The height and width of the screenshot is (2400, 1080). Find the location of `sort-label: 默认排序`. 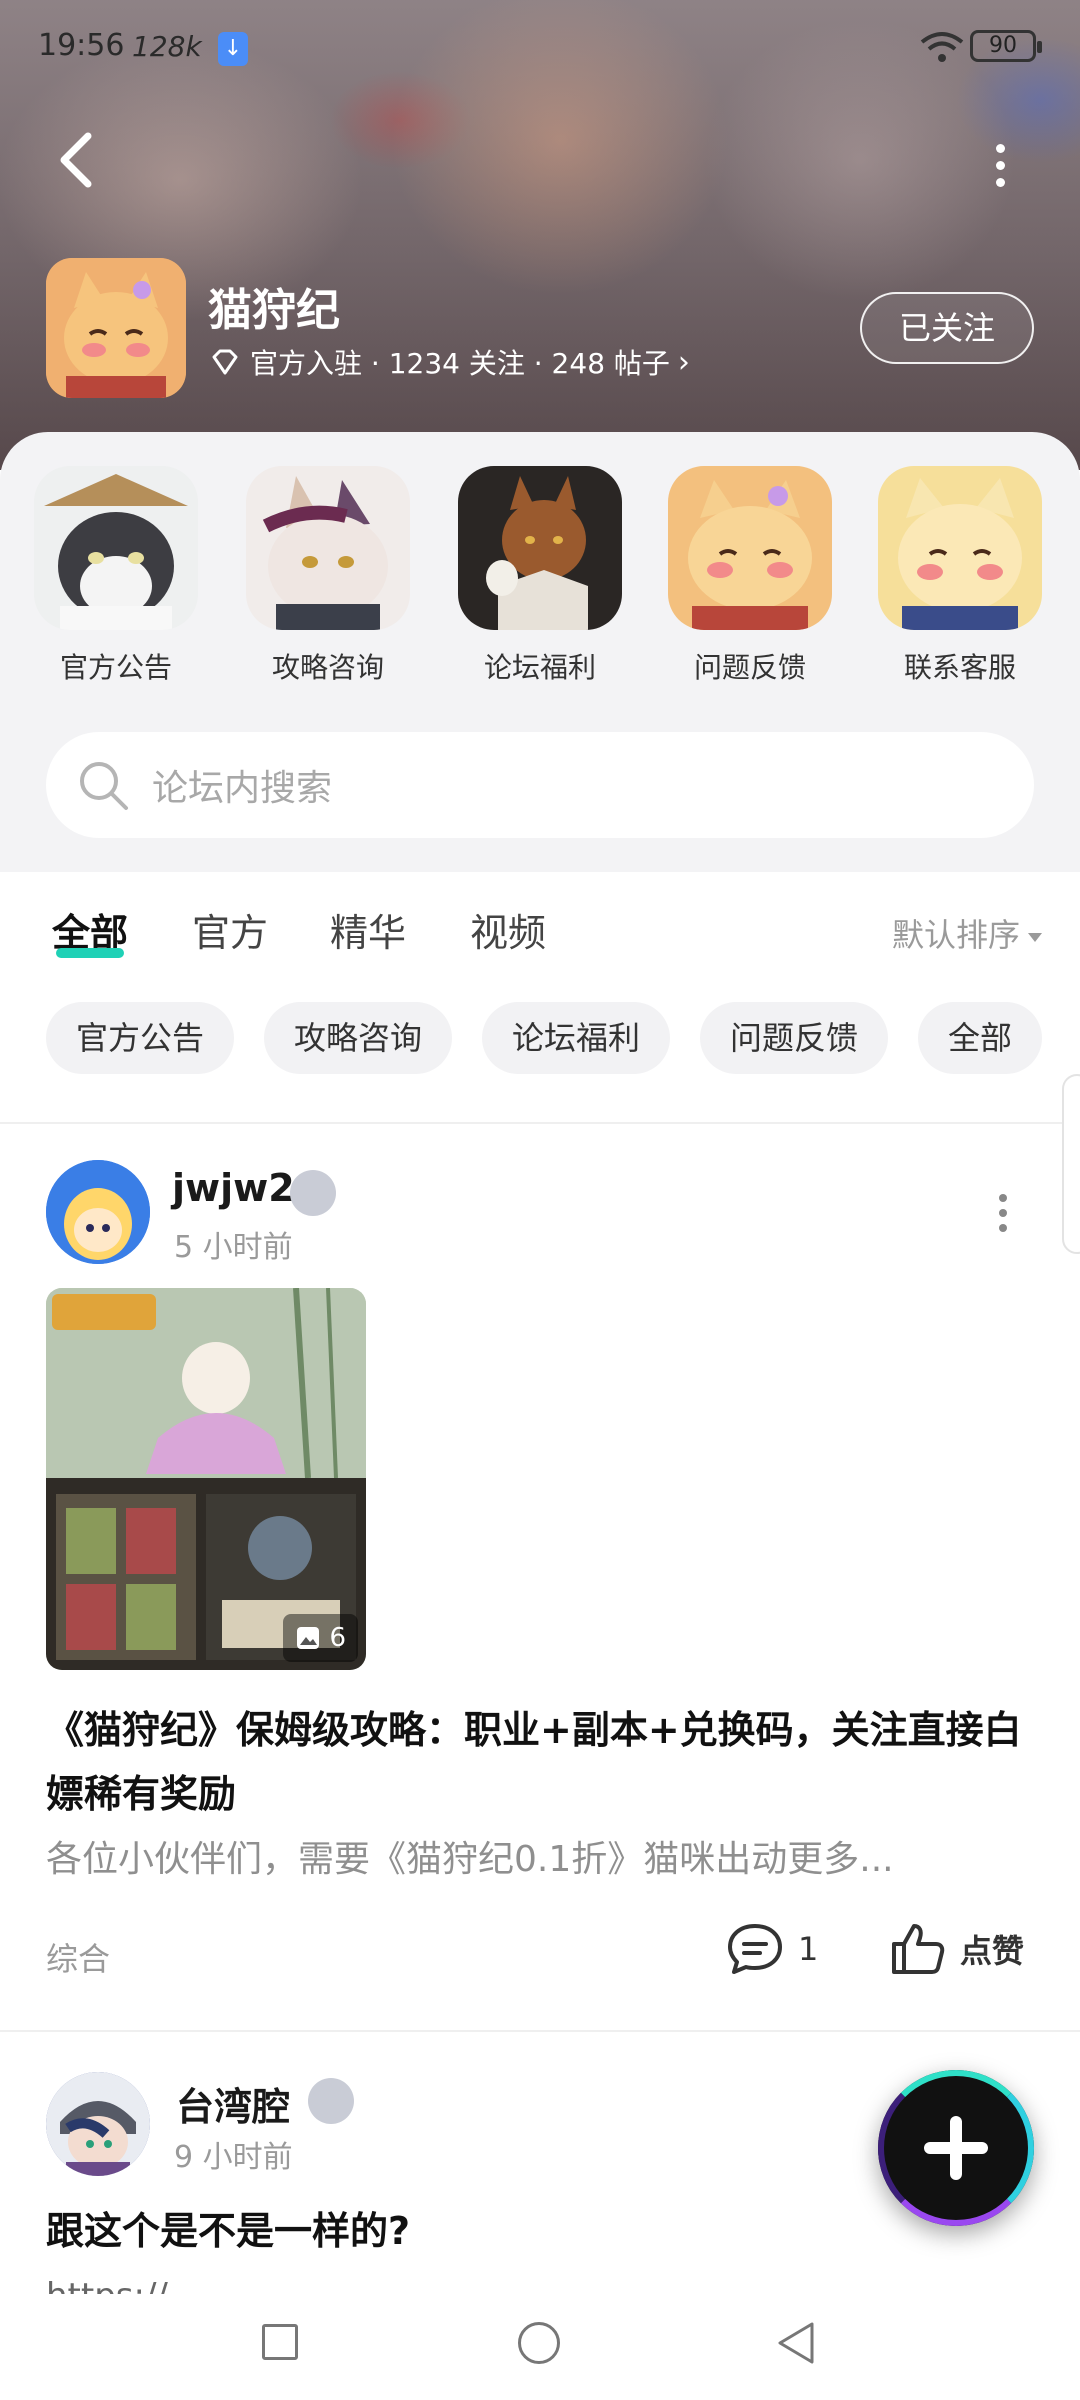

sort-label: 默认排序 is located at coordinates (955, 935).